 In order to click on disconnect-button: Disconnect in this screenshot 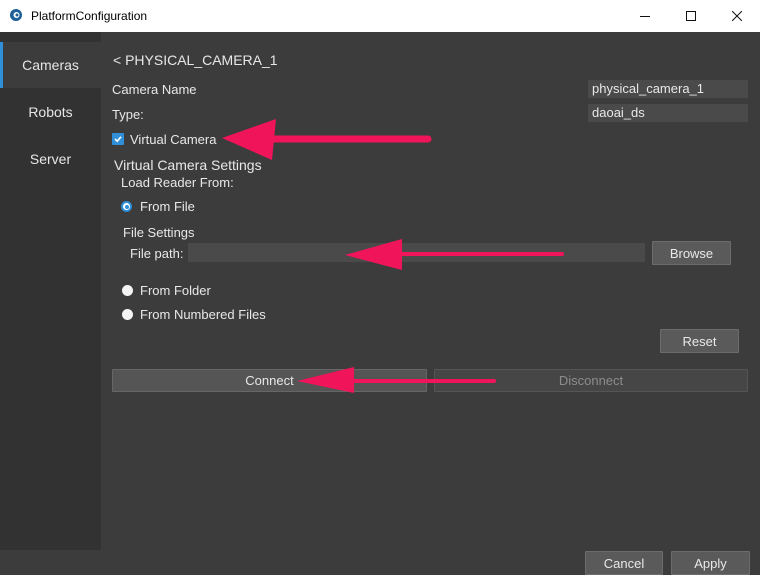, I will do `click(591, 380)`.